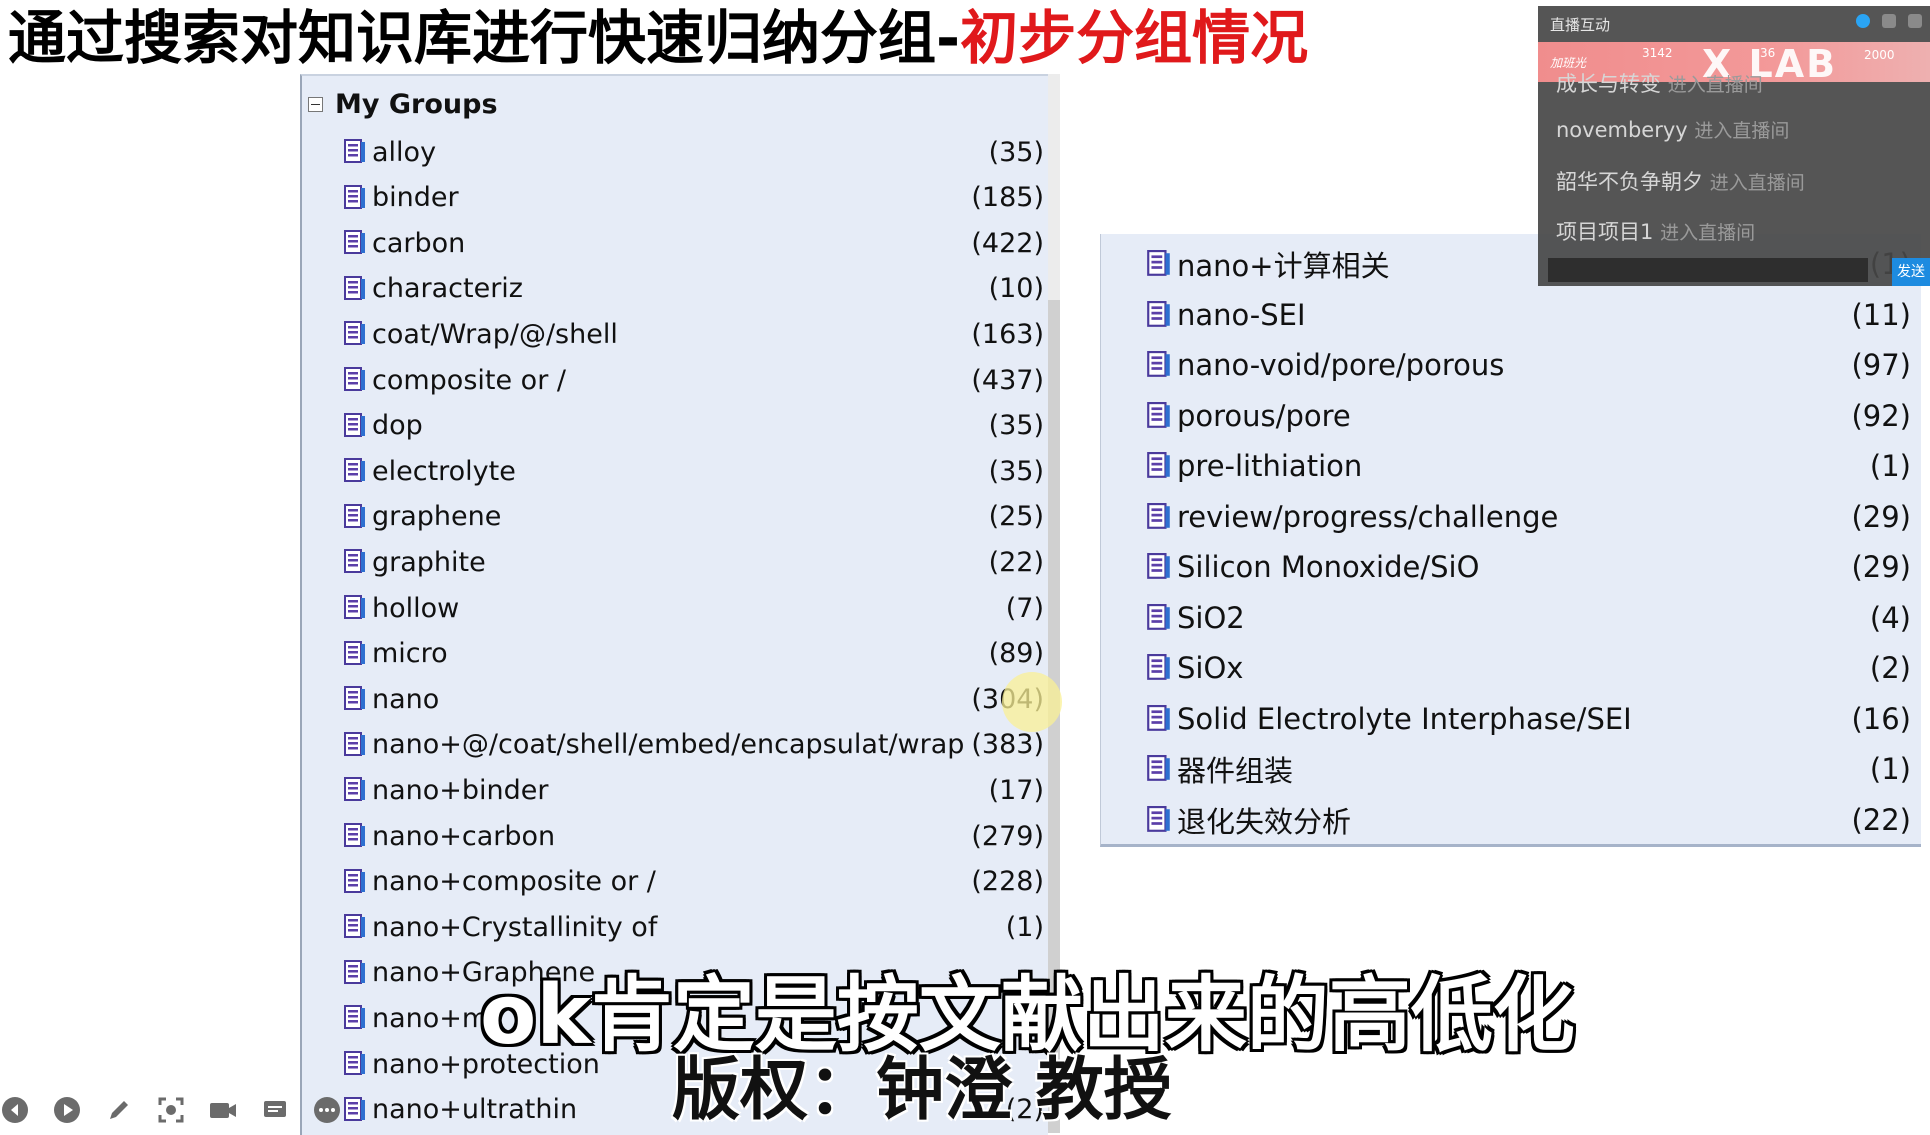 Image resolution: width=1930 pixels, height=1135 pixels. Describe the element at coordinates (1529, 618) in the screenshot. I see `group-item: SiO2 (4)` at that location.